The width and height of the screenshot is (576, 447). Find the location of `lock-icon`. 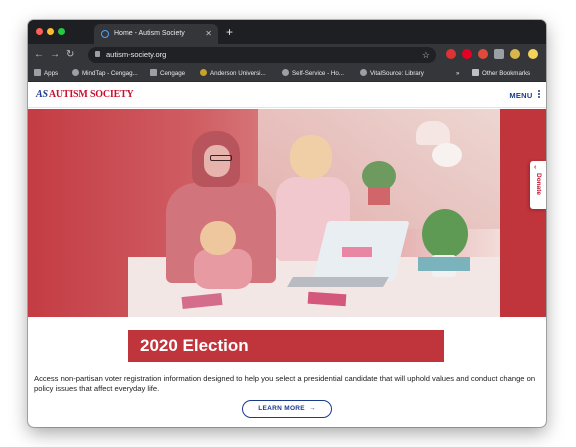

lock-icon is located at coordinates (97, 54).